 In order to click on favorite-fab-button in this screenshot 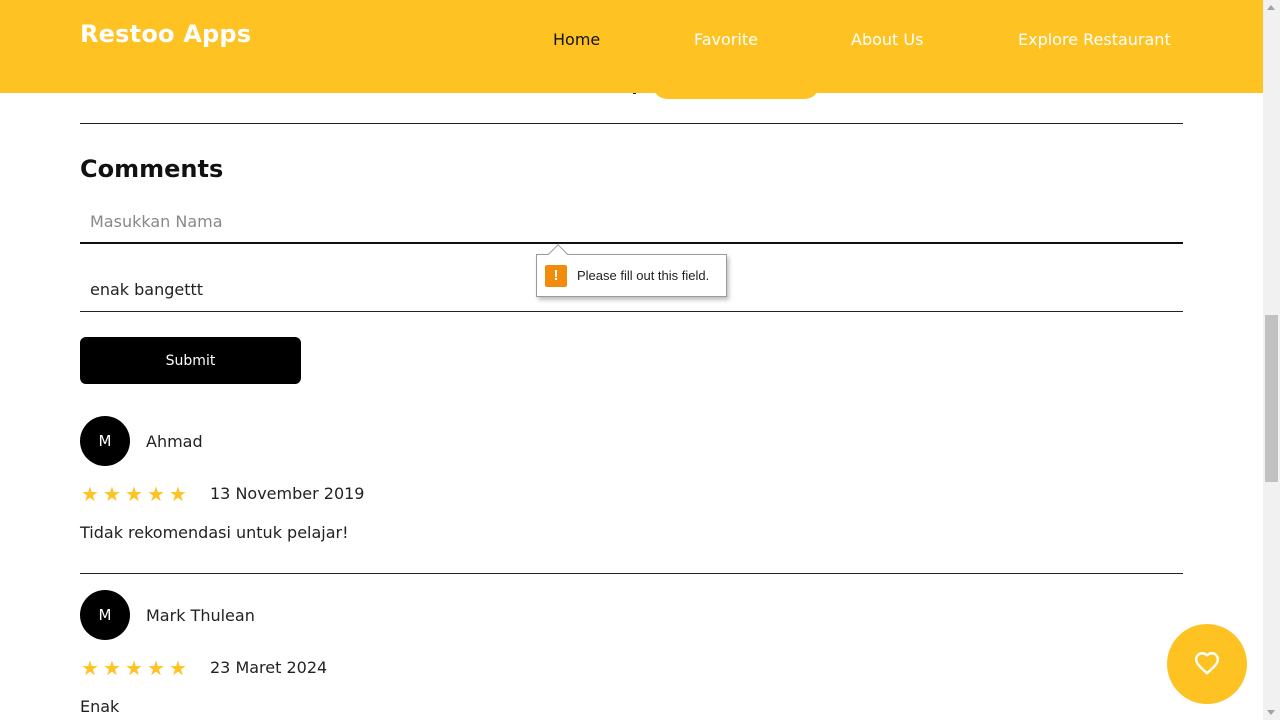, I will do `click(1207, 664)`.